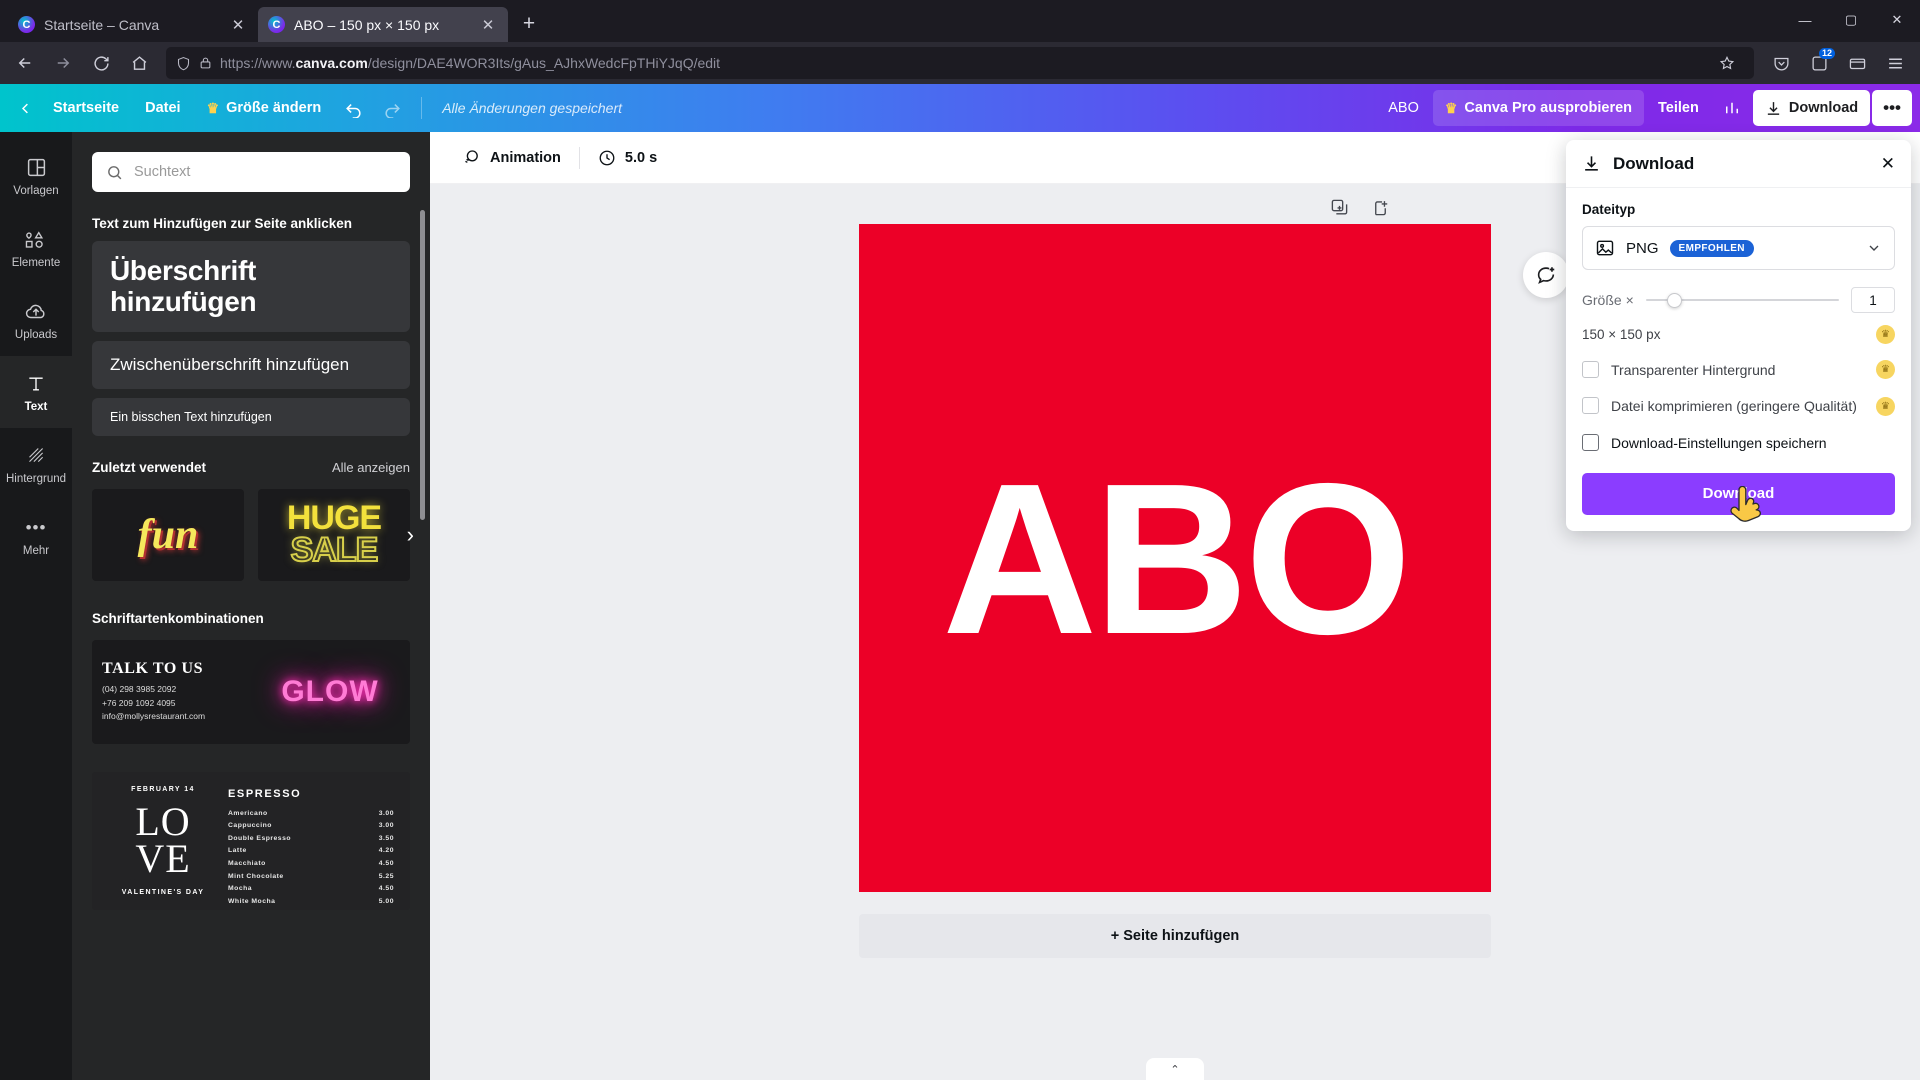 The height and width of the screenshot is (1080, 1920). What do you see at coordinates (607, 158) in the screenshot?
I see `clock-icon` at bounding box center [607, 158].